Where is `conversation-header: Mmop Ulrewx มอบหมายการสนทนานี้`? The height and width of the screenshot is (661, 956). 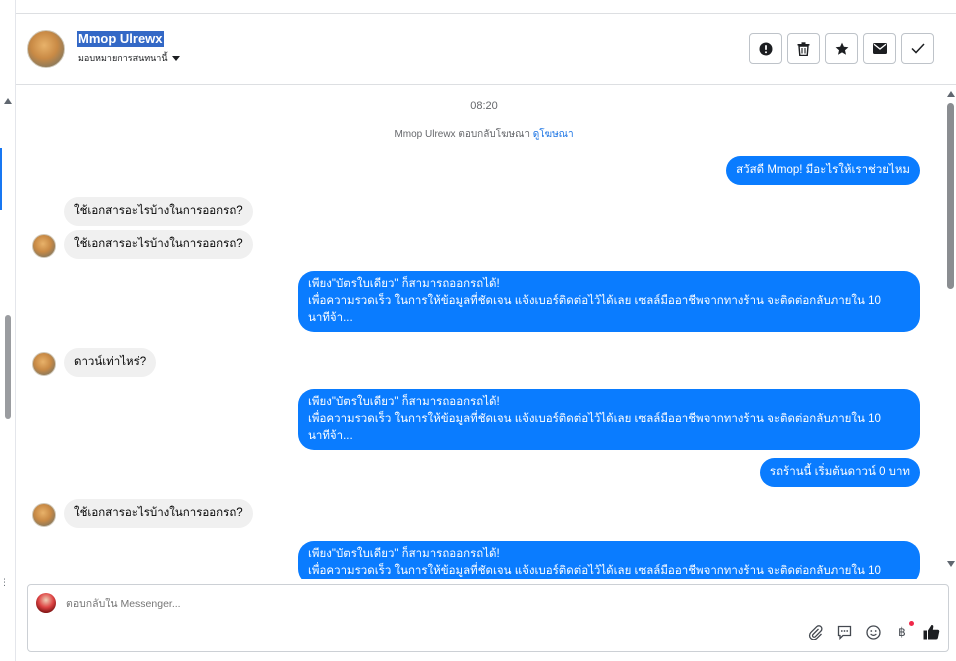 conversation-header: Mmop Ulrewx มอบหมายการสนทนานี้ is located at coordinates (486, 49).